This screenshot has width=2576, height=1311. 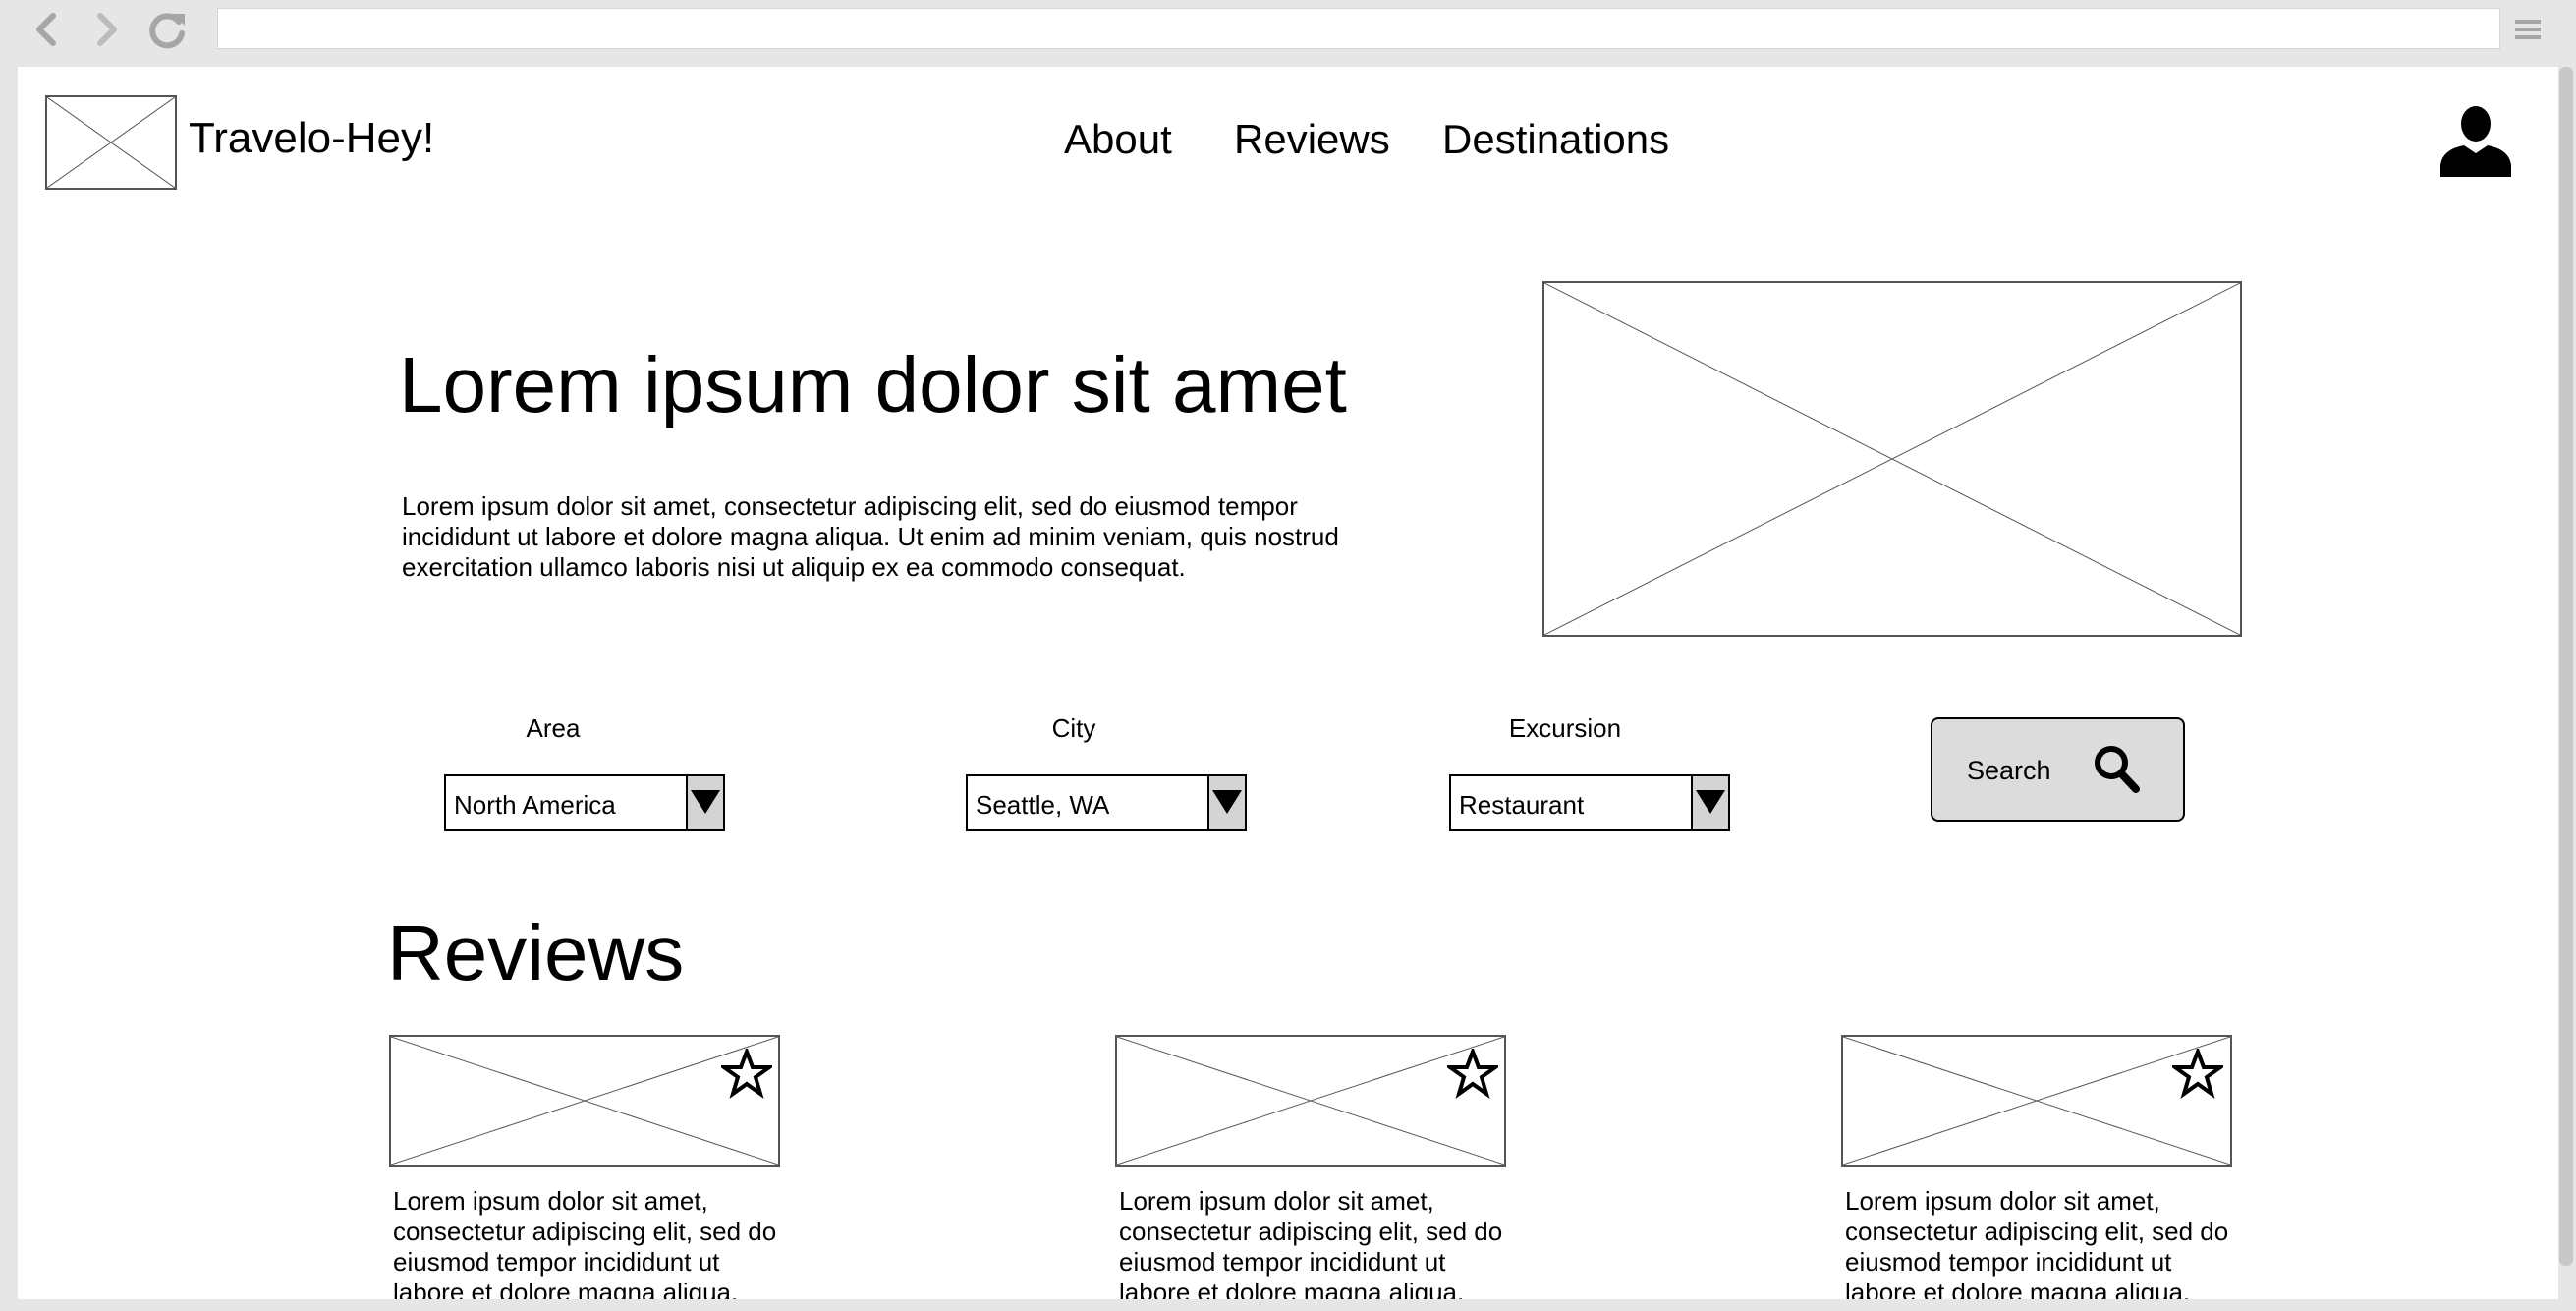 What do you see at coordinates (1043, 805) in the screenshot?
I see `city-select-value: Seattle, WA` at bounding box center [1043, 805].